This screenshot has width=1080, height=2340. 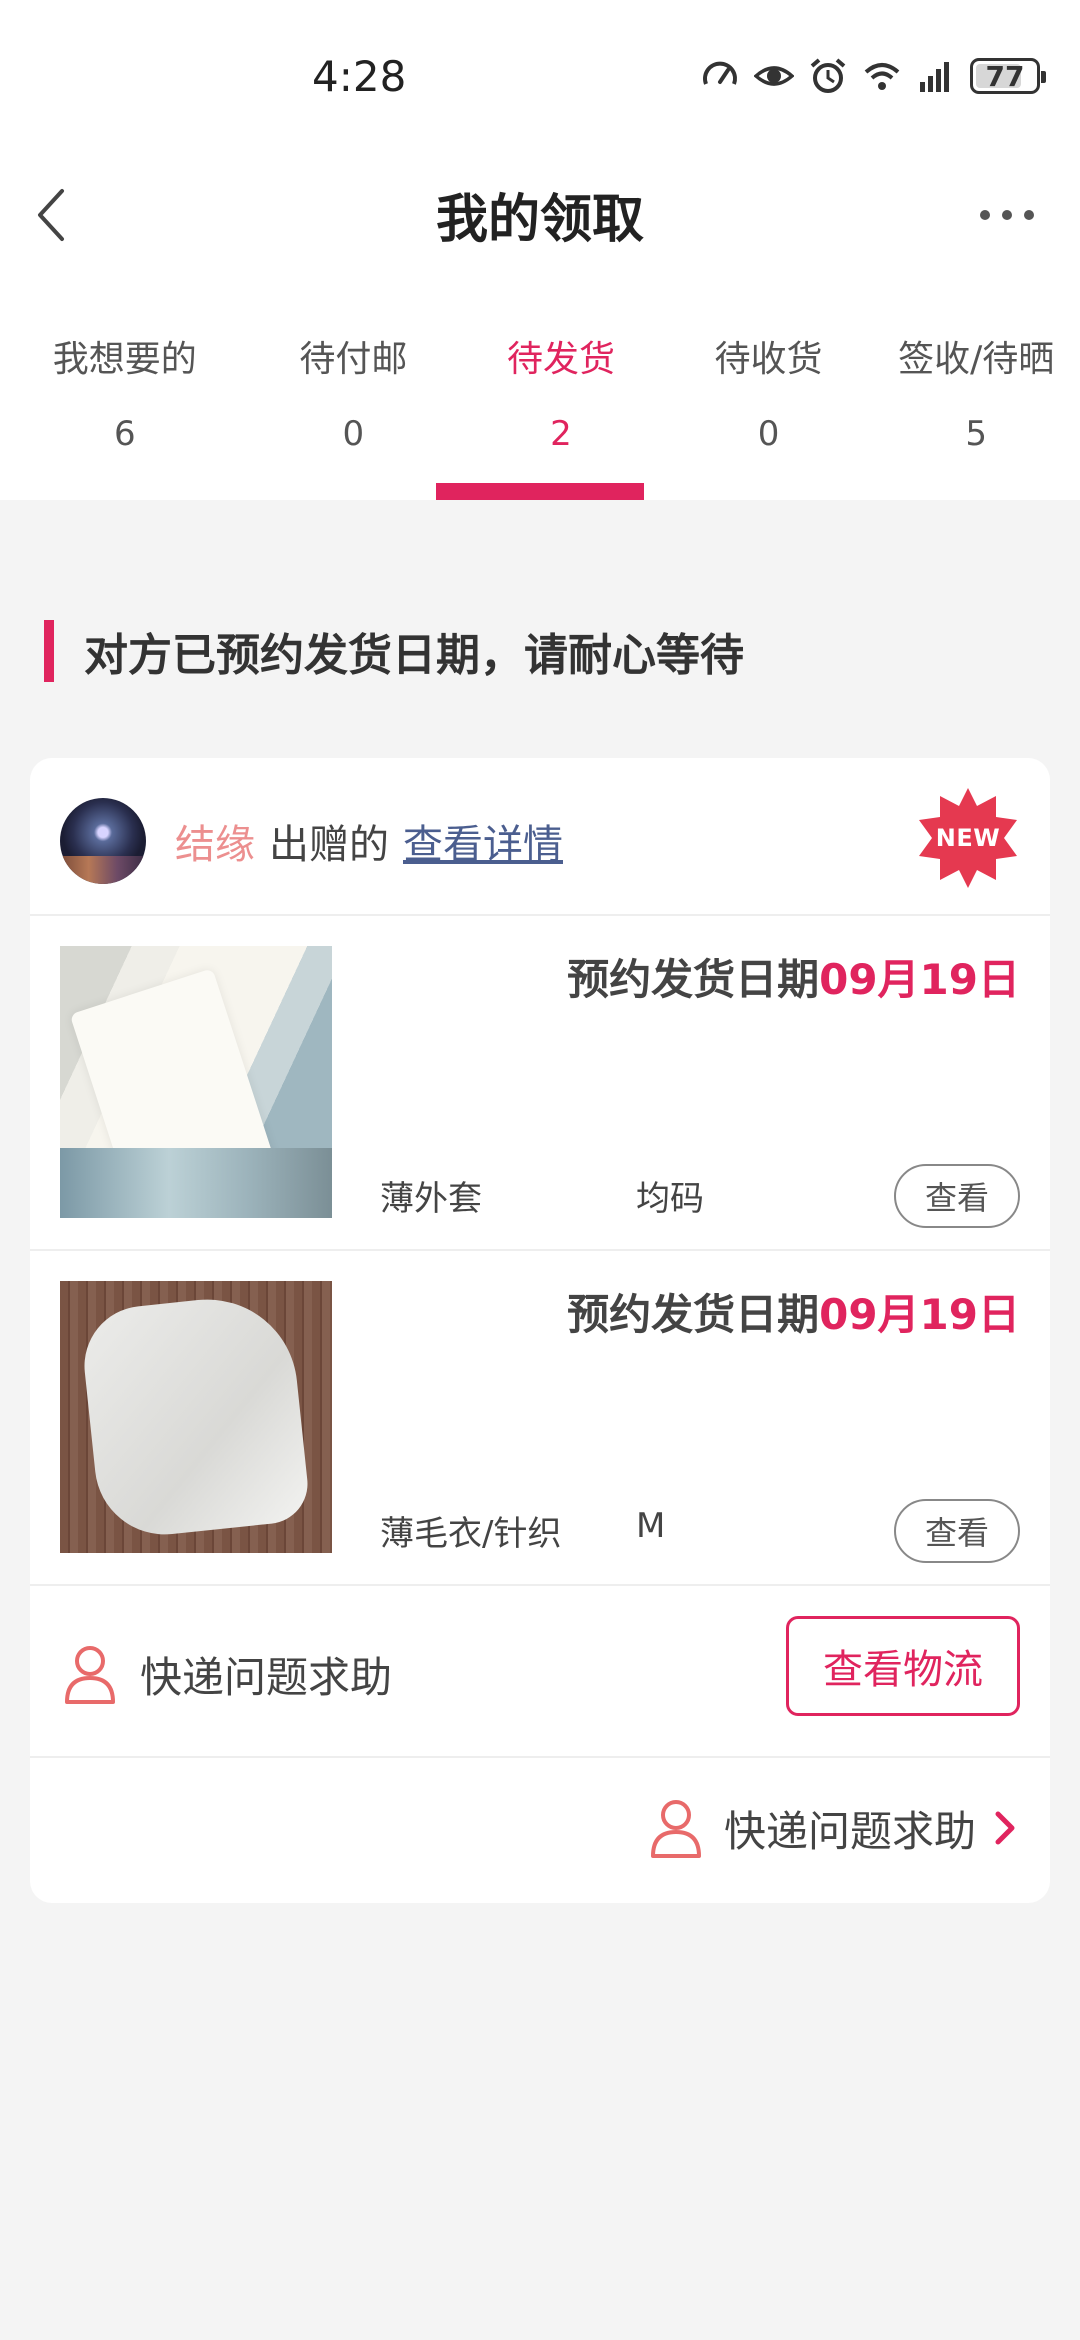 What do you see at coordinates (934, 77) in the screenshot?
I see `signal-icon` at bounding box center [934, 77].